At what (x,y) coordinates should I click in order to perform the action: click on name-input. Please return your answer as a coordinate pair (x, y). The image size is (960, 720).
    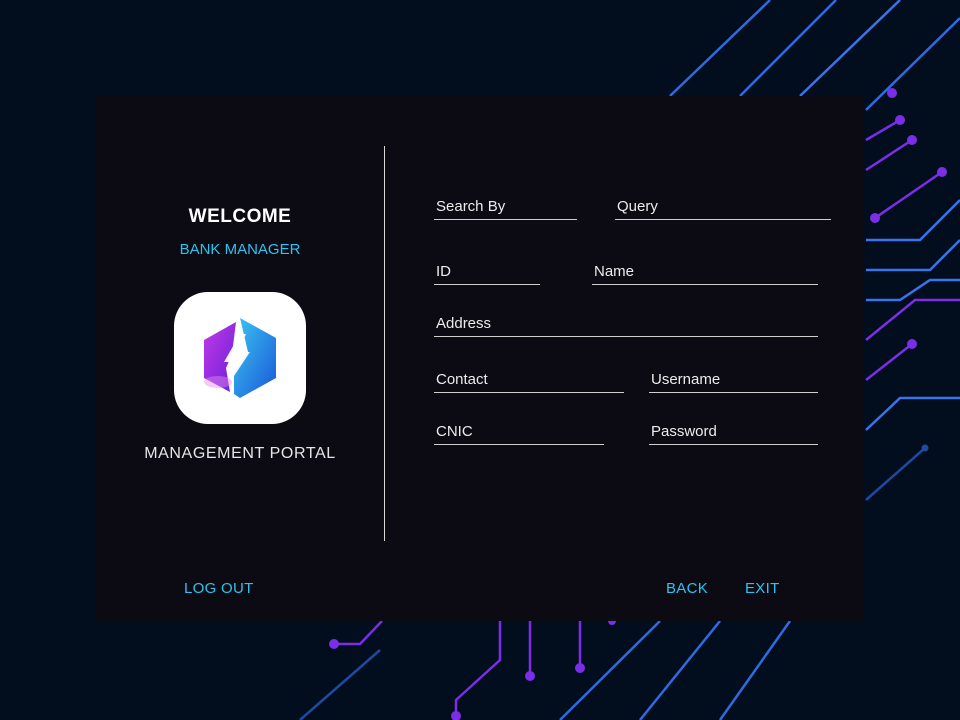
    Looking at the image, I should click on (705, 271).